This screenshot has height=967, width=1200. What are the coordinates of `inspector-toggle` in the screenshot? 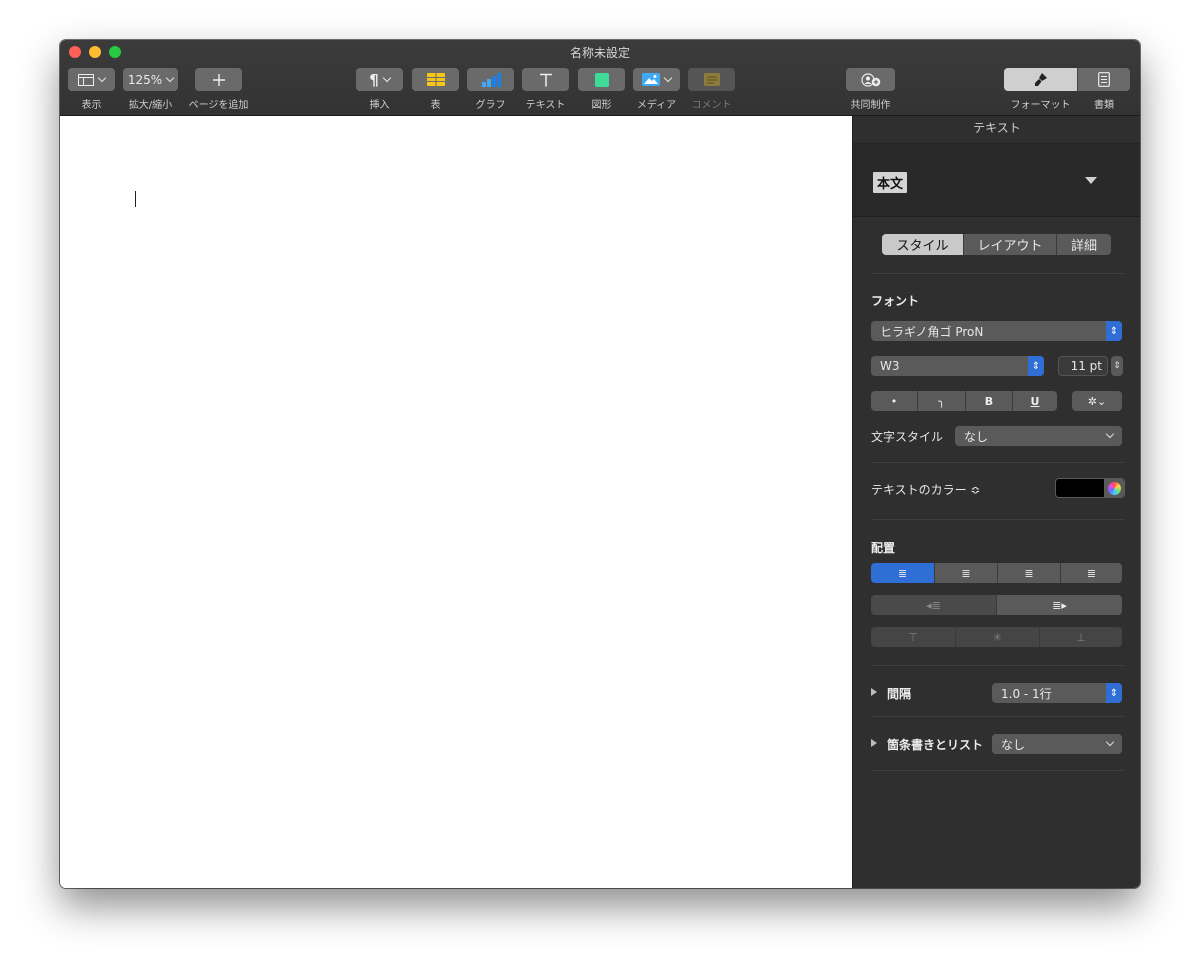 It's located at (1067, 79).